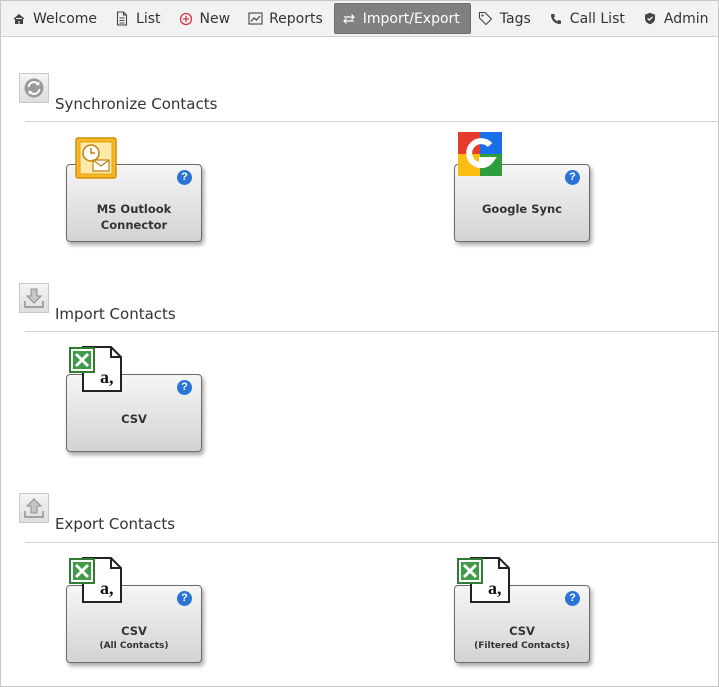 The width and height of the screenshot is (719, 687). What do you see at coordinates (34, 88) in the screenshot?
I see `sync-icon` at bounding box center [34, 88].